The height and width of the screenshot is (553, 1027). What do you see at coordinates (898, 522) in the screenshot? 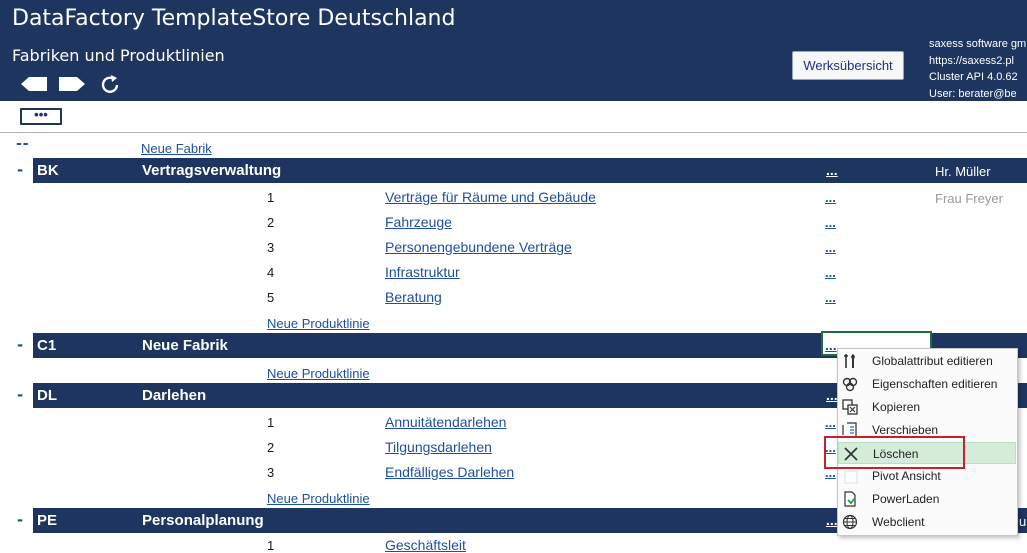
I see `menu-item-label: Webclient` at bounding box center [898, 522].